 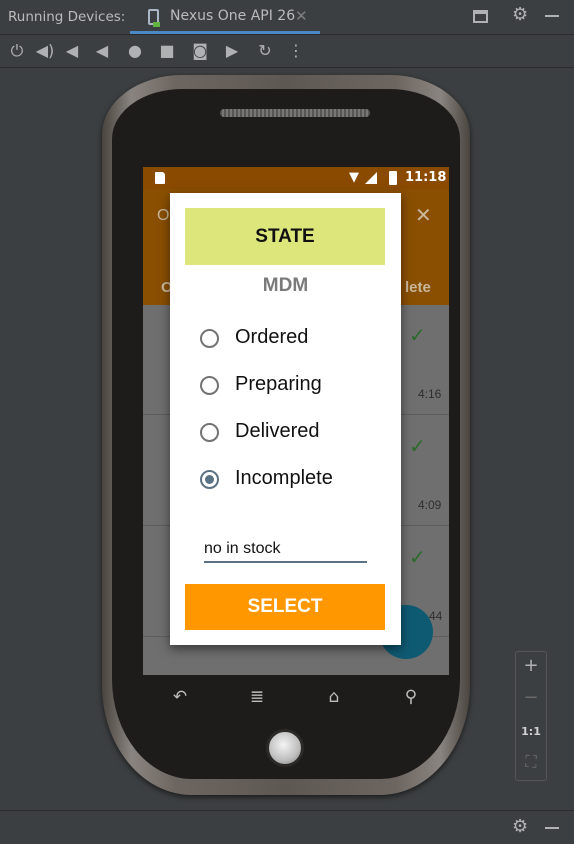 I want to click on radio-option-ordered: Ordered, so click(x=295, y=339).